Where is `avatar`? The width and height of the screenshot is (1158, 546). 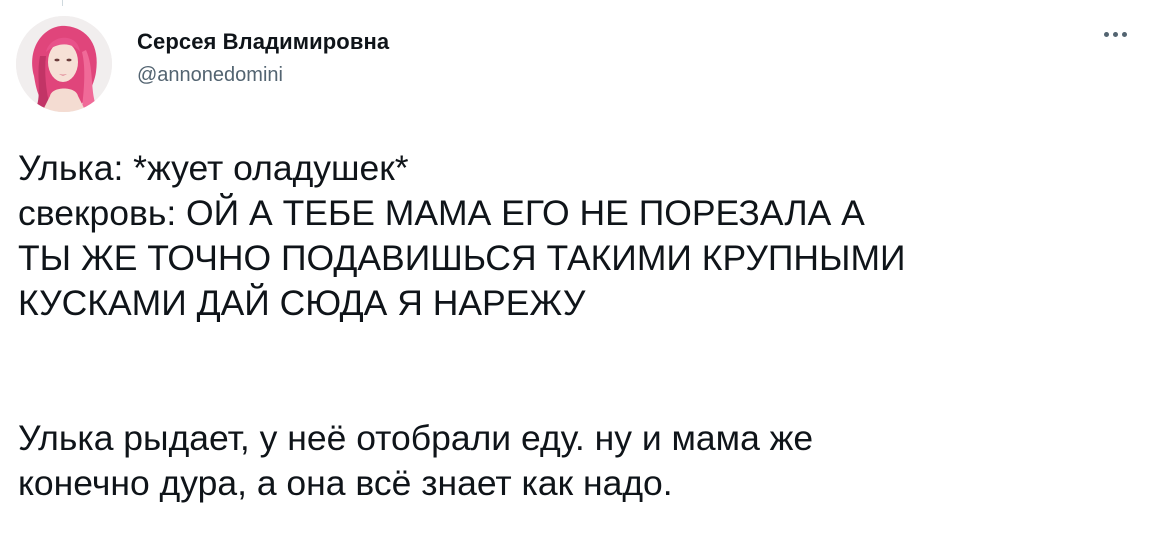
avatar is located at coordinates (64, 64).